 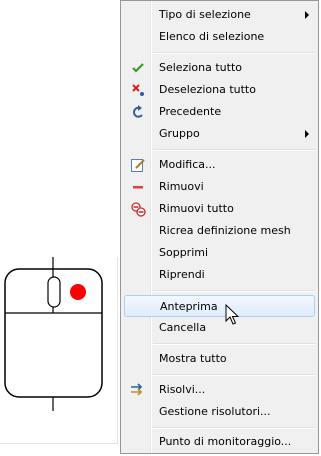 What do you see at coordinates (138, 390) in the screenshot?
I see `solve-arrows-icon` at bounding box center [138, 390].